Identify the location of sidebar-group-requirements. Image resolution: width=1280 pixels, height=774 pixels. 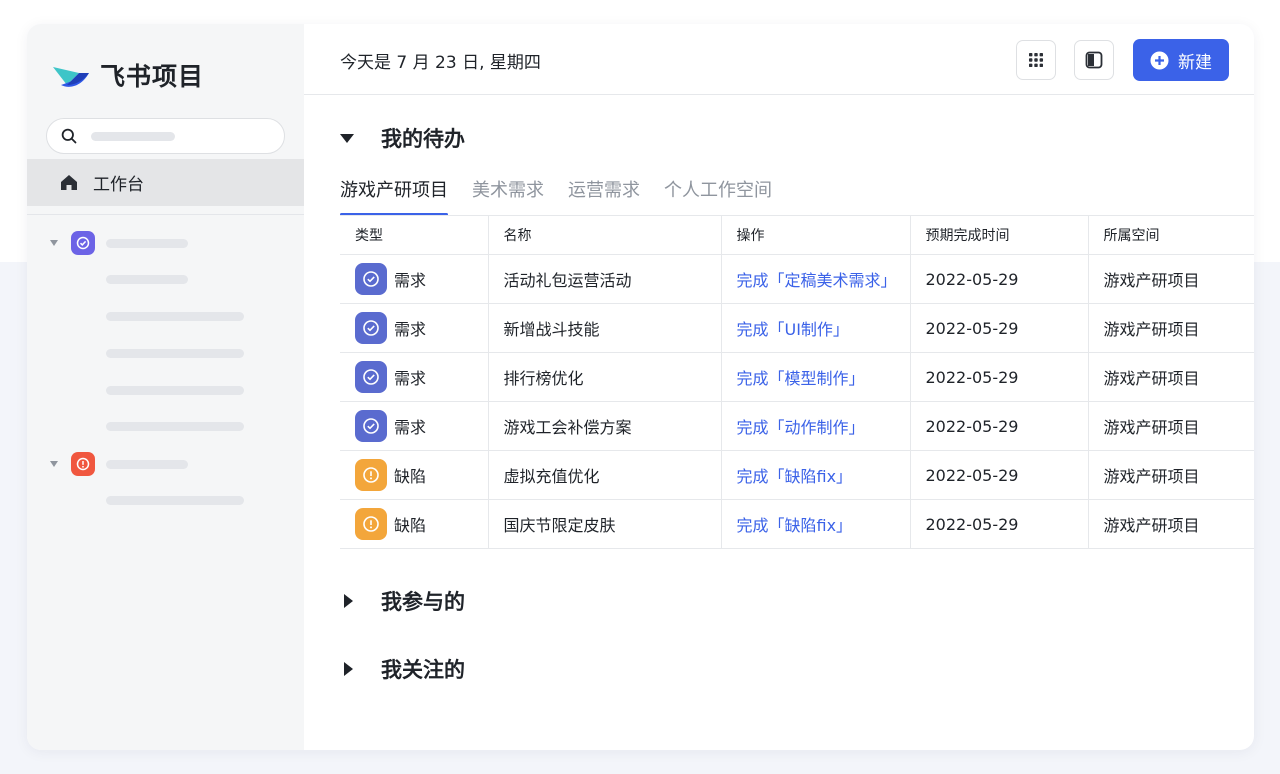
(119, 243).